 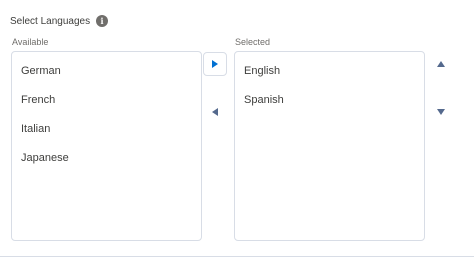 I want to click on bottom-divider, so click(x=237, y=256).